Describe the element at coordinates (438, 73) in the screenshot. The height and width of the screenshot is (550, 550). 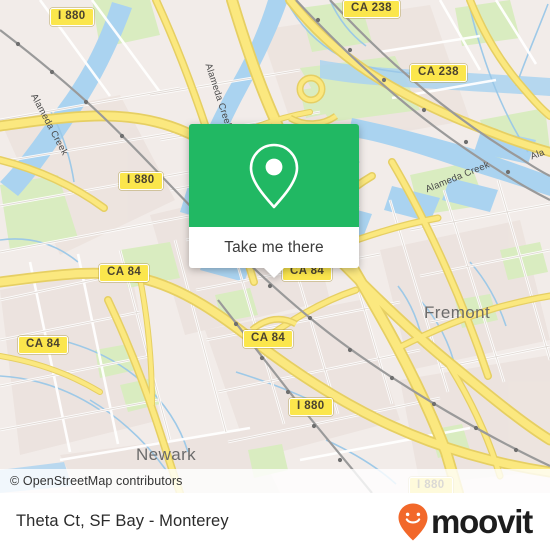
I see `shield-ca-238-upper: CA 238` at that location.